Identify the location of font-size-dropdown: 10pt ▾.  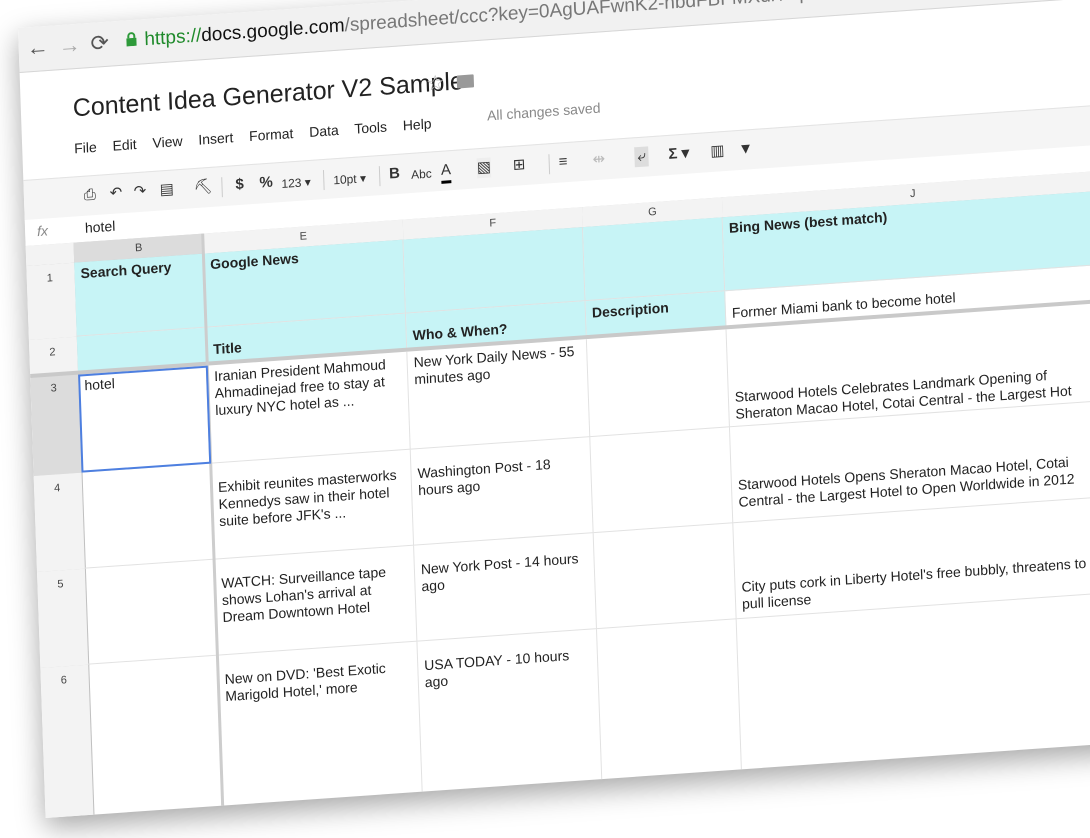
(349, 179).